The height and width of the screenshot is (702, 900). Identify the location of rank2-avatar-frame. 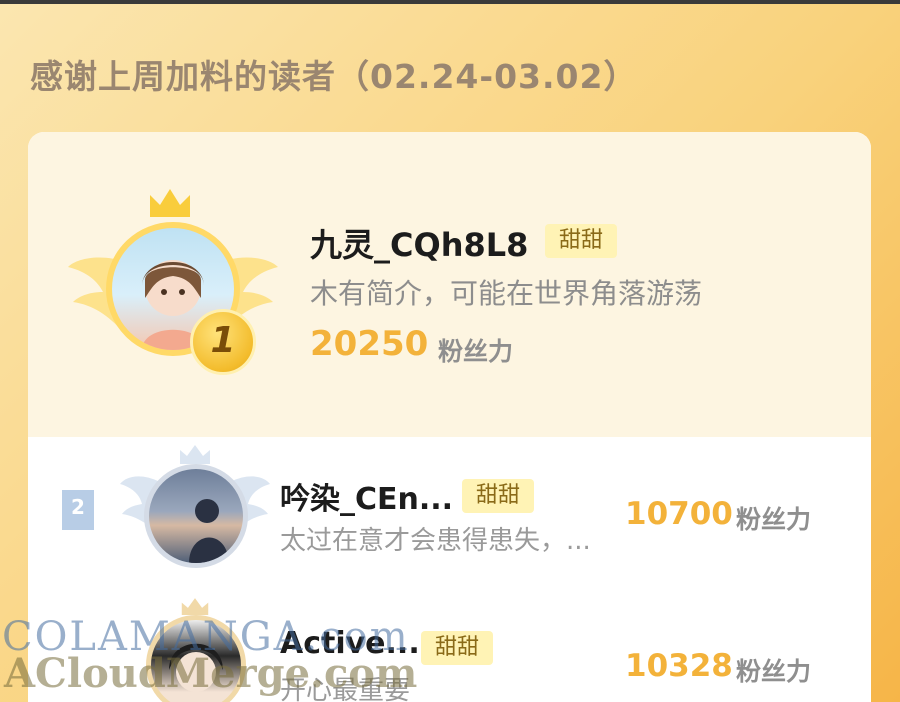
(195, 509).